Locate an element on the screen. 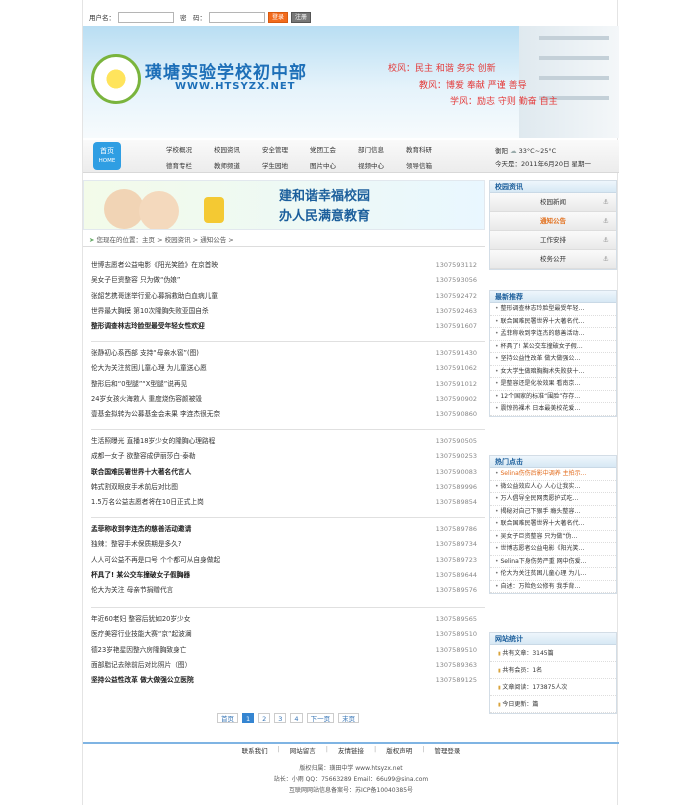  footer-link: 网站留言 is located at coordinates (303, 750).